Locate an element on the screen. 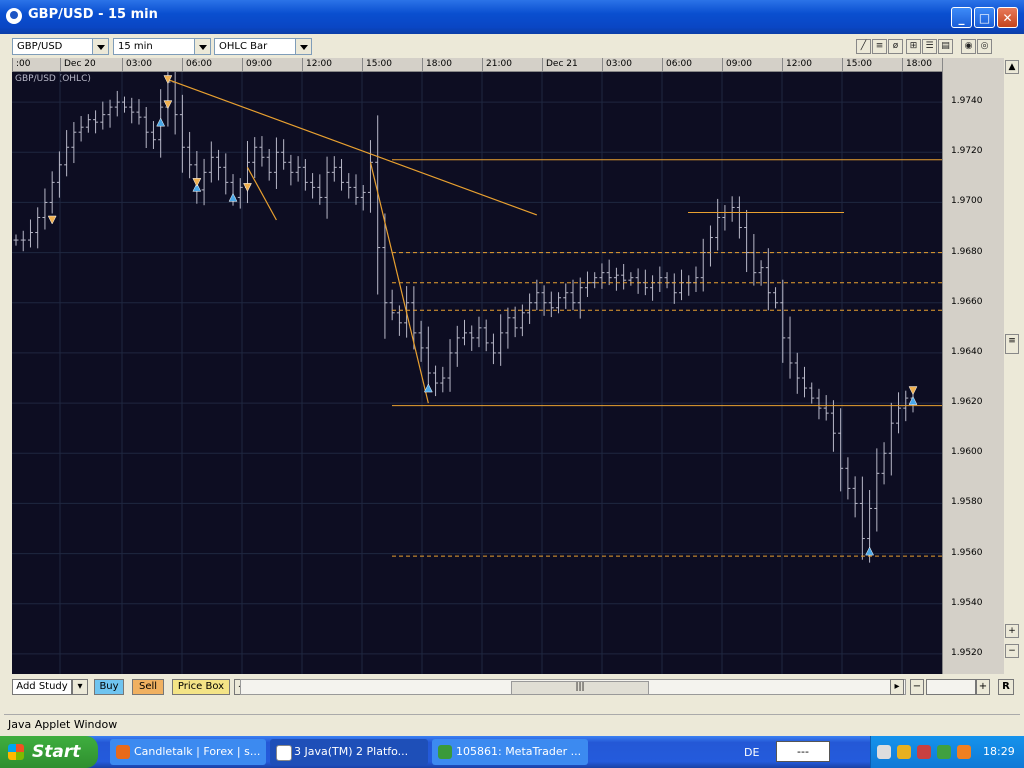 The image size is (1024, 768). scroll-up-icon: ▲ is located at coordinates (1012, 67).